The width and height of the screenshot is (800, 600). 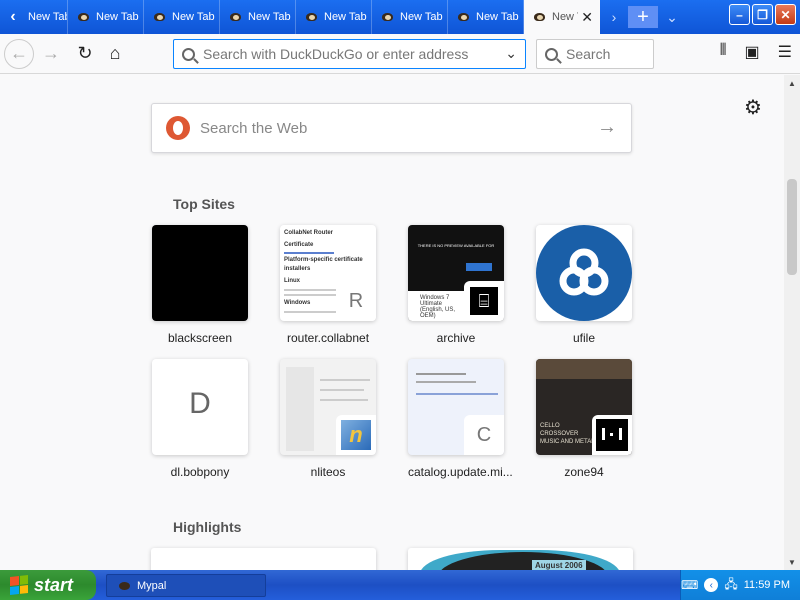 I want to click on web-search-placeholder: Search the Web, so click(x=254, y=128).